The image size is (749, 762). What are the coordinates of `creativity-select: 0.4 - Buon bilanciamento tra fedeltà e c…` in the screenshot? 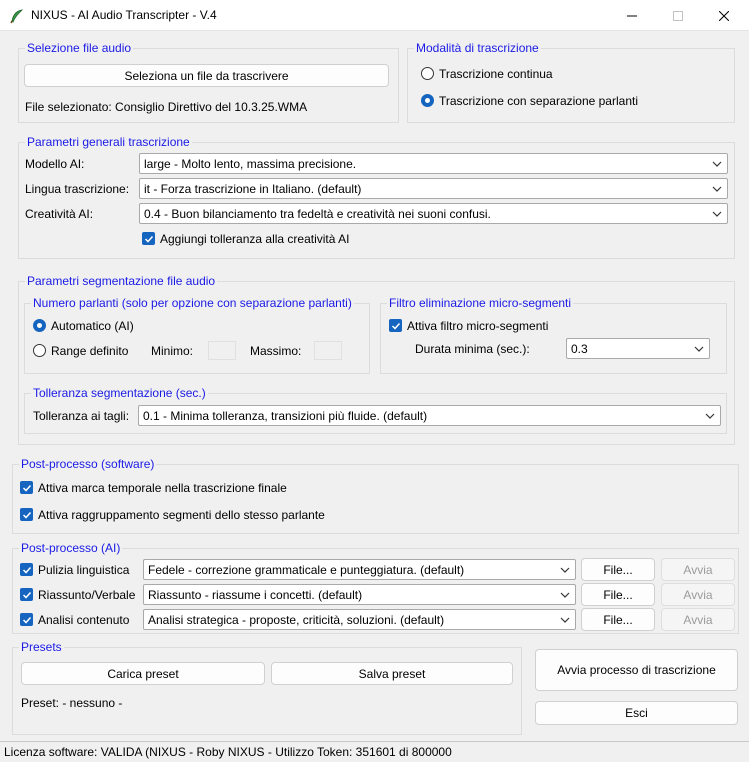 It's located at (433, 213).